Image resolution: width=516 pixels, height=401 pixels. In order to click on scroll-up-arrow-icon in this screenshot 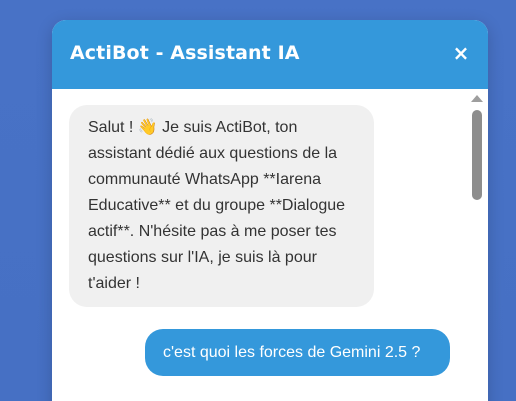, I will do `click(477, 98)`.